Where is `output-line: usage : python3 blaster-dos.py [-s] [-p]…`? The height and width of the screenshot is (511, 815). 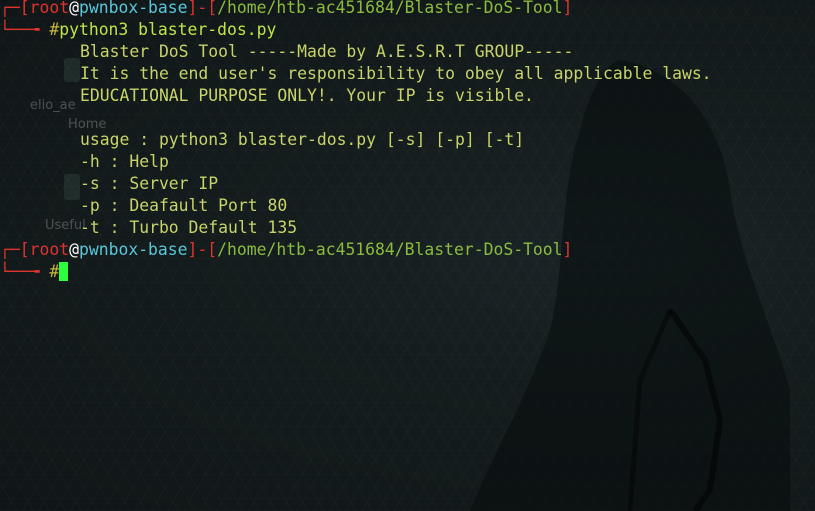 output-line: usage : python3 blaster-dos.py [-s] [-p]… is located at coordinates (302, 139).